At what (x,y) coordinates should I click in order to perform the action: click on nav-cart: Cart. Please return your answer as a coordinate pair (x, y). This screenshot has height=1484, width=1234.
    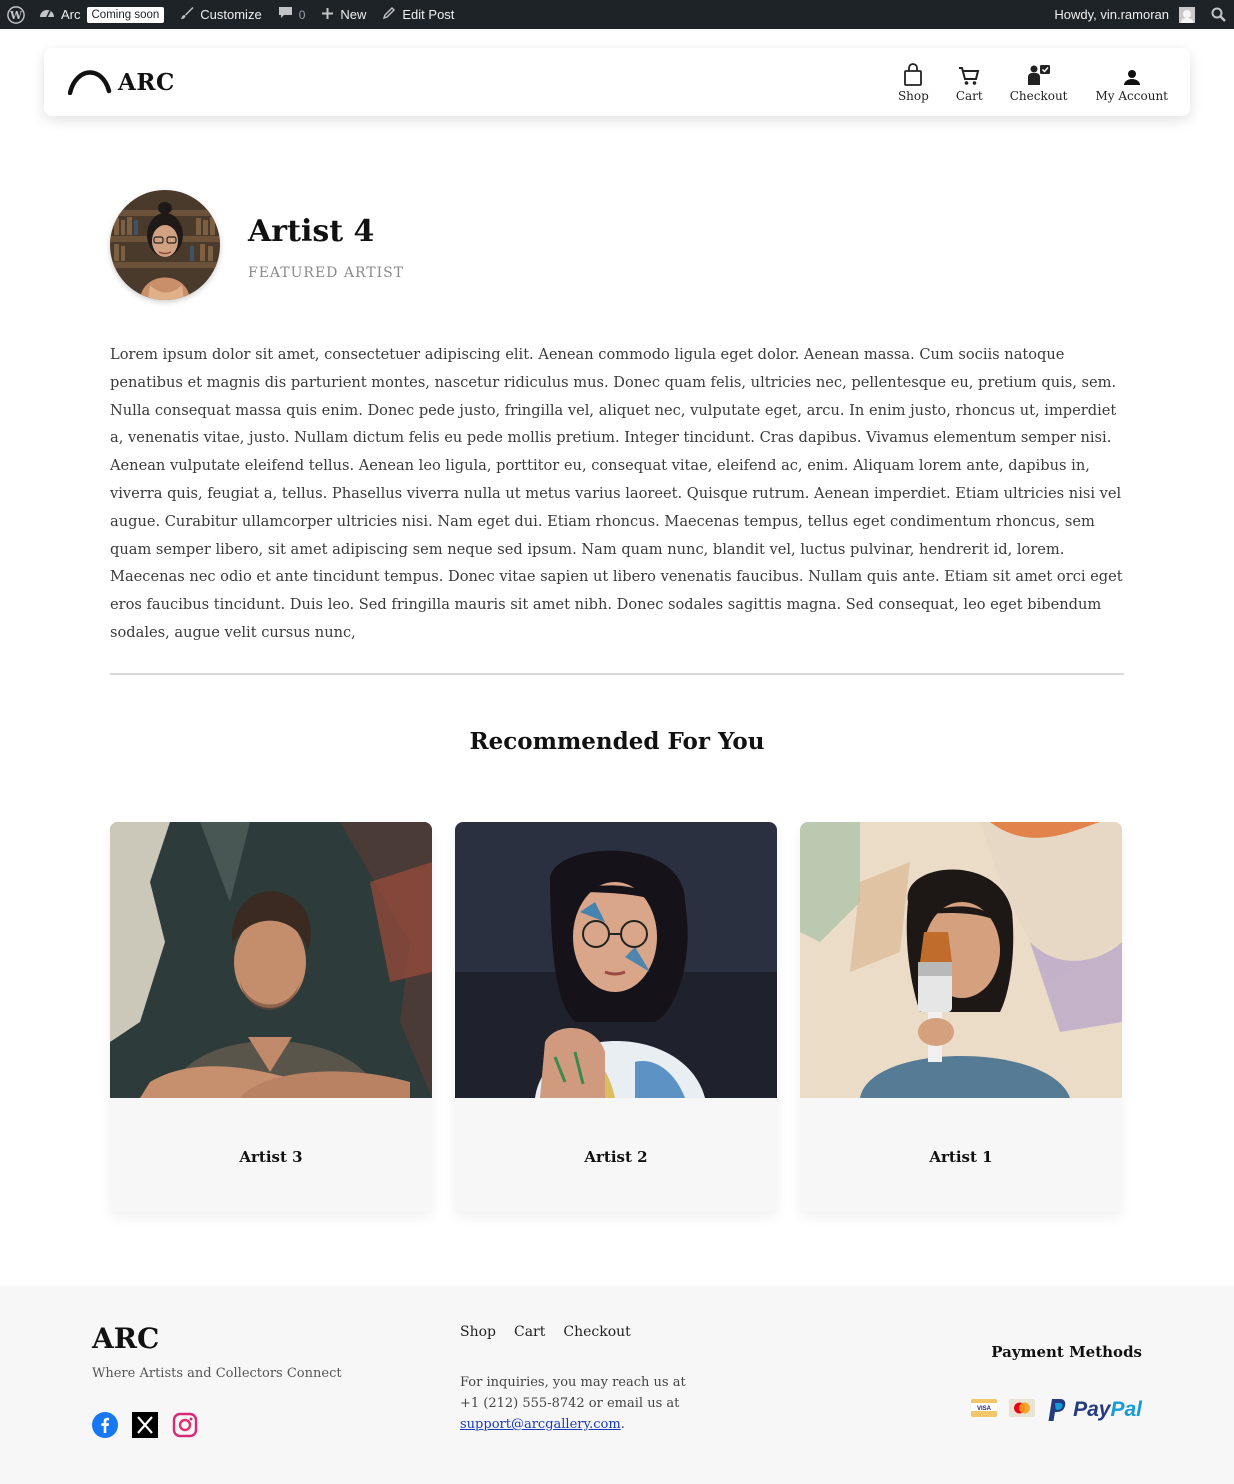
    Looking at the image, I should click on (969, 82).